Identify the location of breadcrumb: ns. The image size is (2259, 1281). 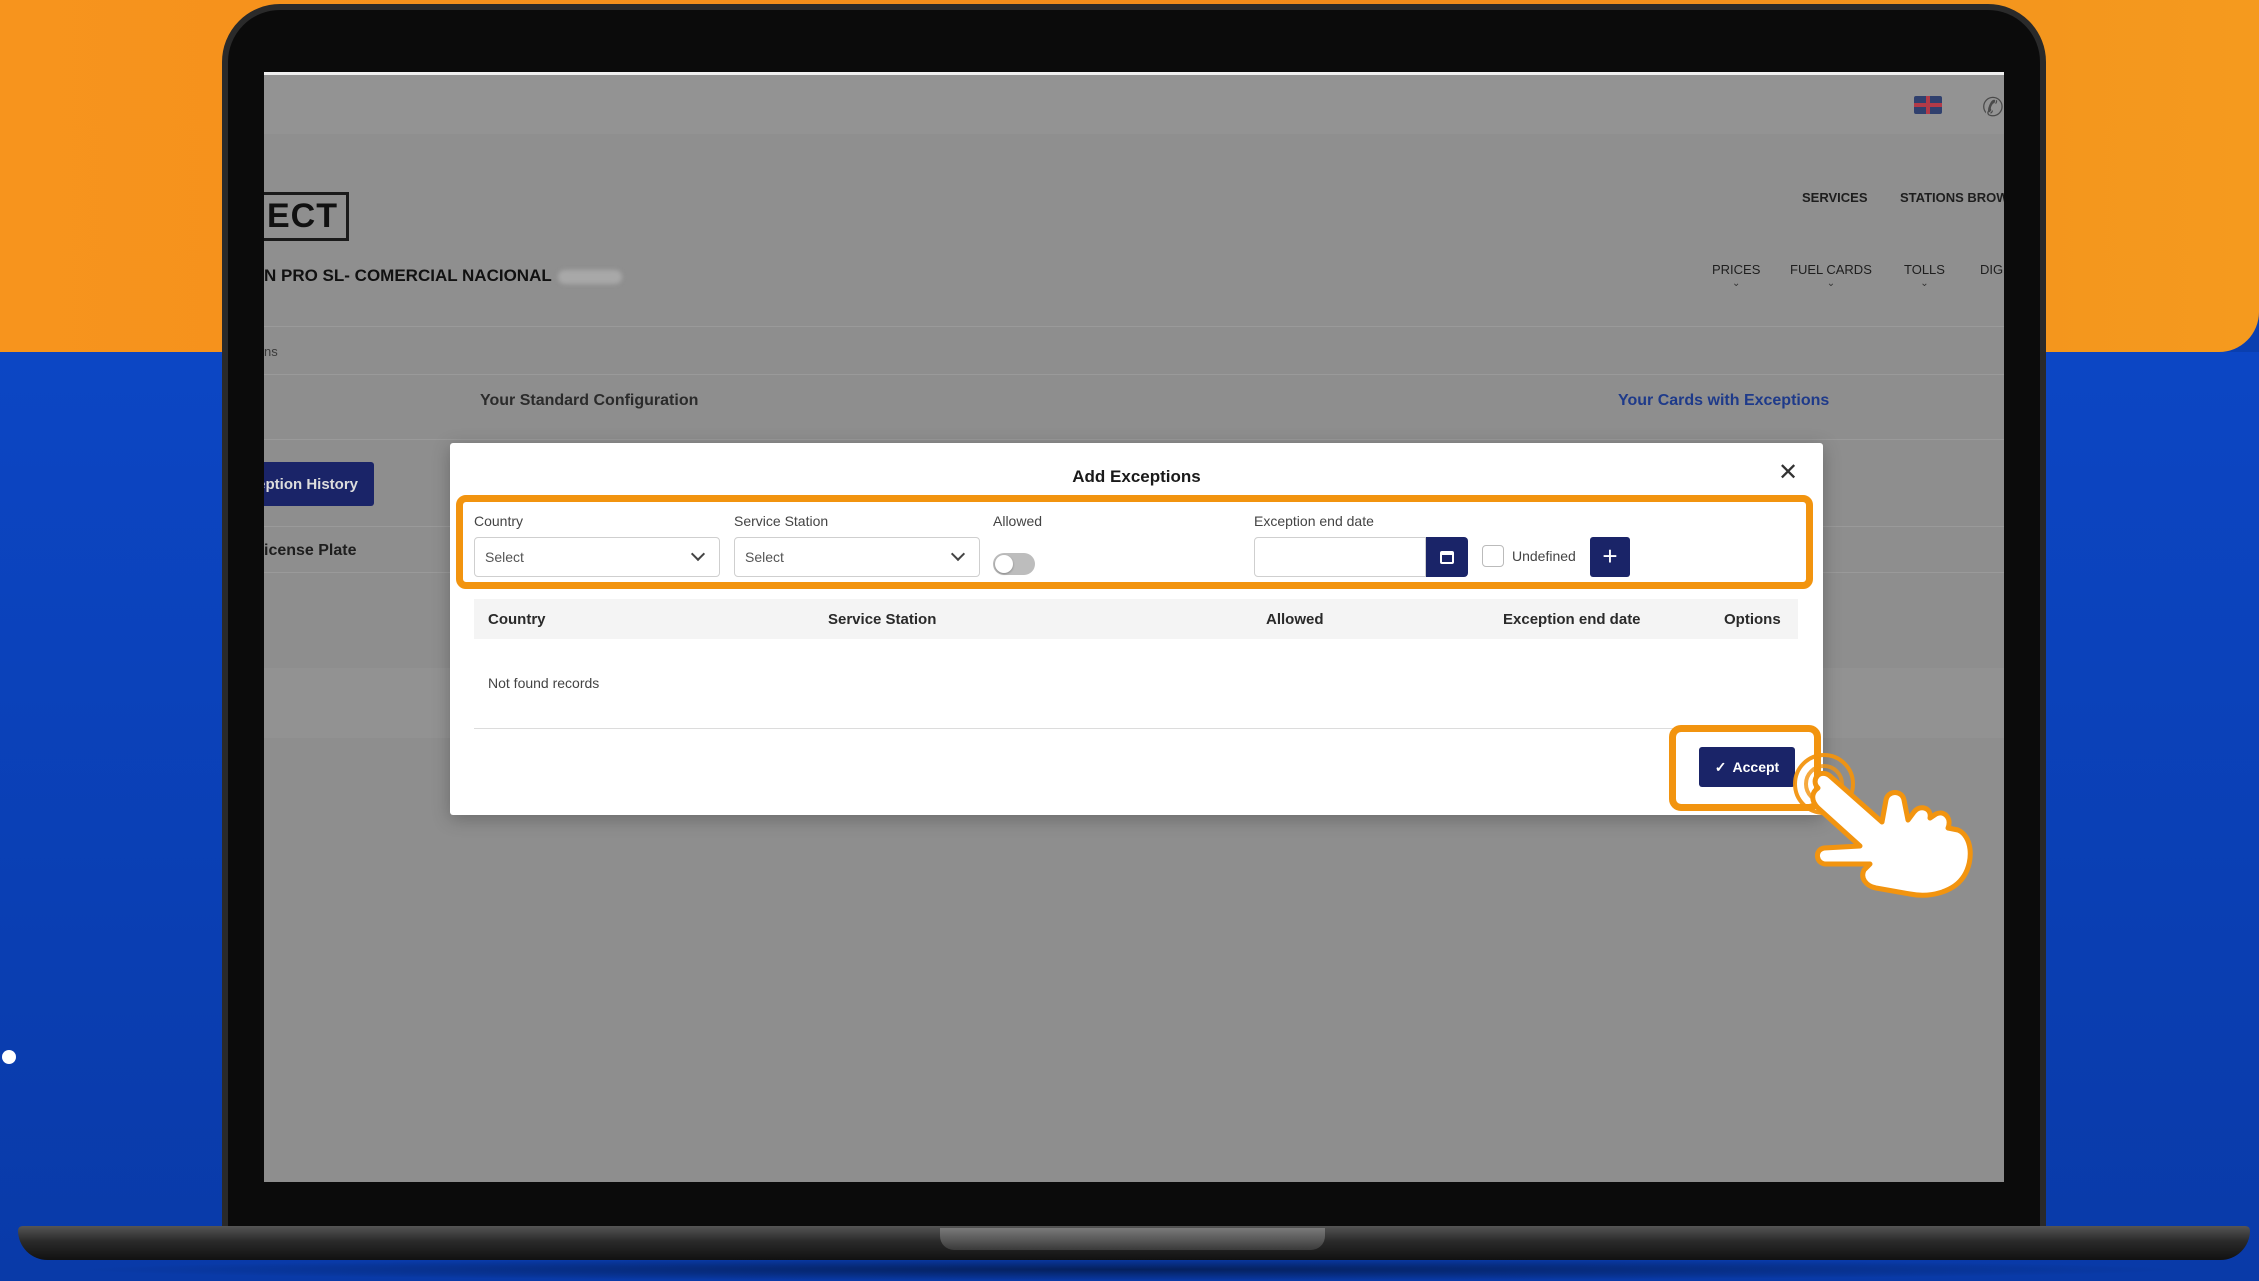
(271, 351).